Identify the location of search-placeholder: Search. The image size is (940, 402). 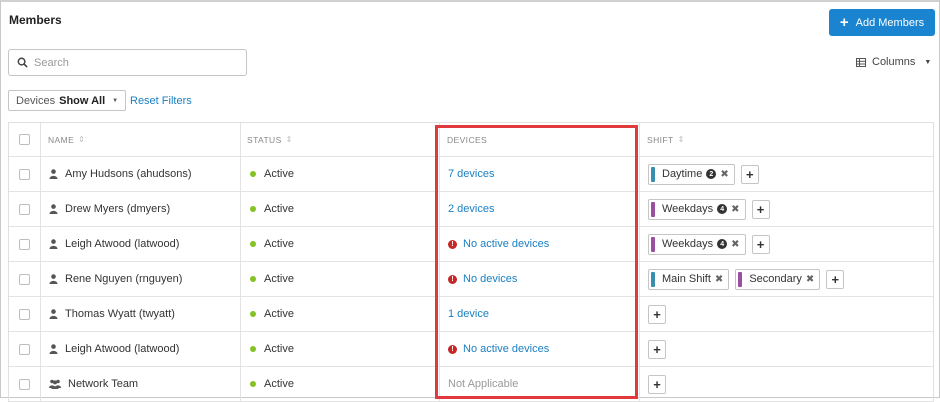
(51, 62).